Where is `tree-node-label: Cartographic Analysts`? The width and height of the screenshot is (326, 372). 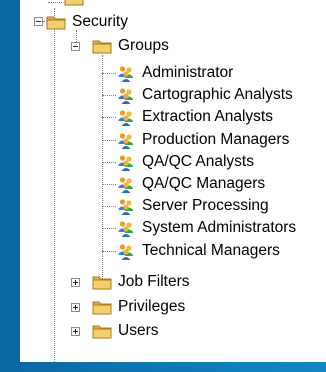 tree-node-label: Cartographic Analysts is located at coordinates (217, 95).